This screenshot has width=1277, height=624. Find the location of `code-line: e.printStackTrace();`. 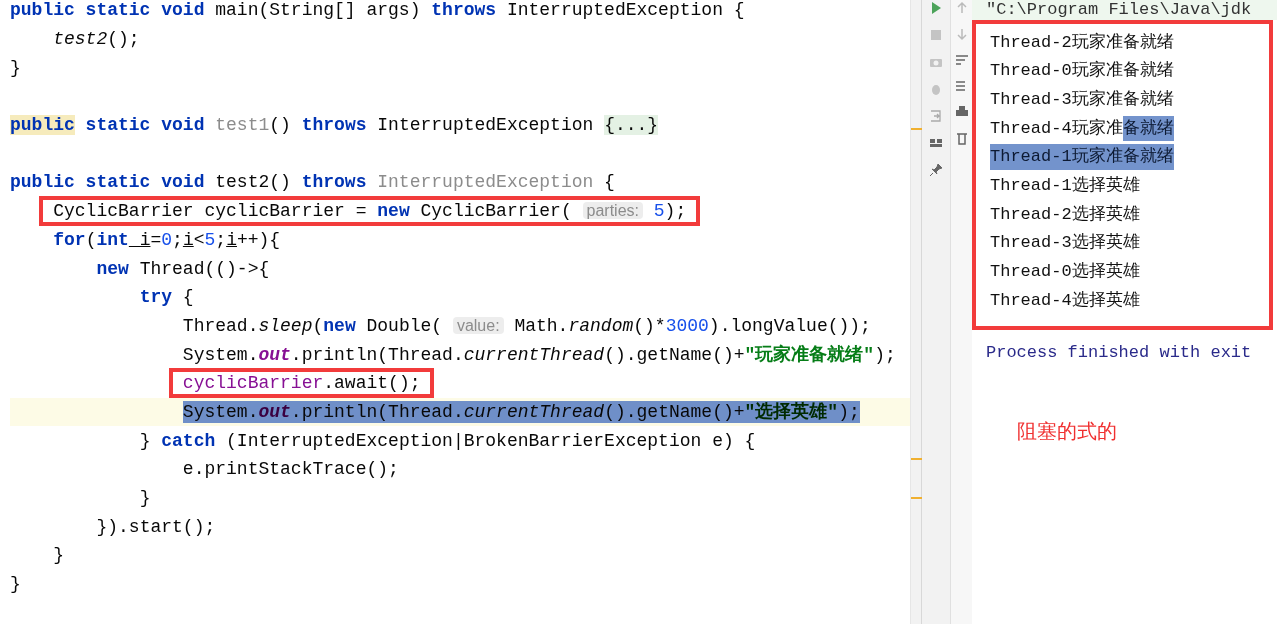

code-line: e.printStackTrace(); is located at coordinates (290, 469).